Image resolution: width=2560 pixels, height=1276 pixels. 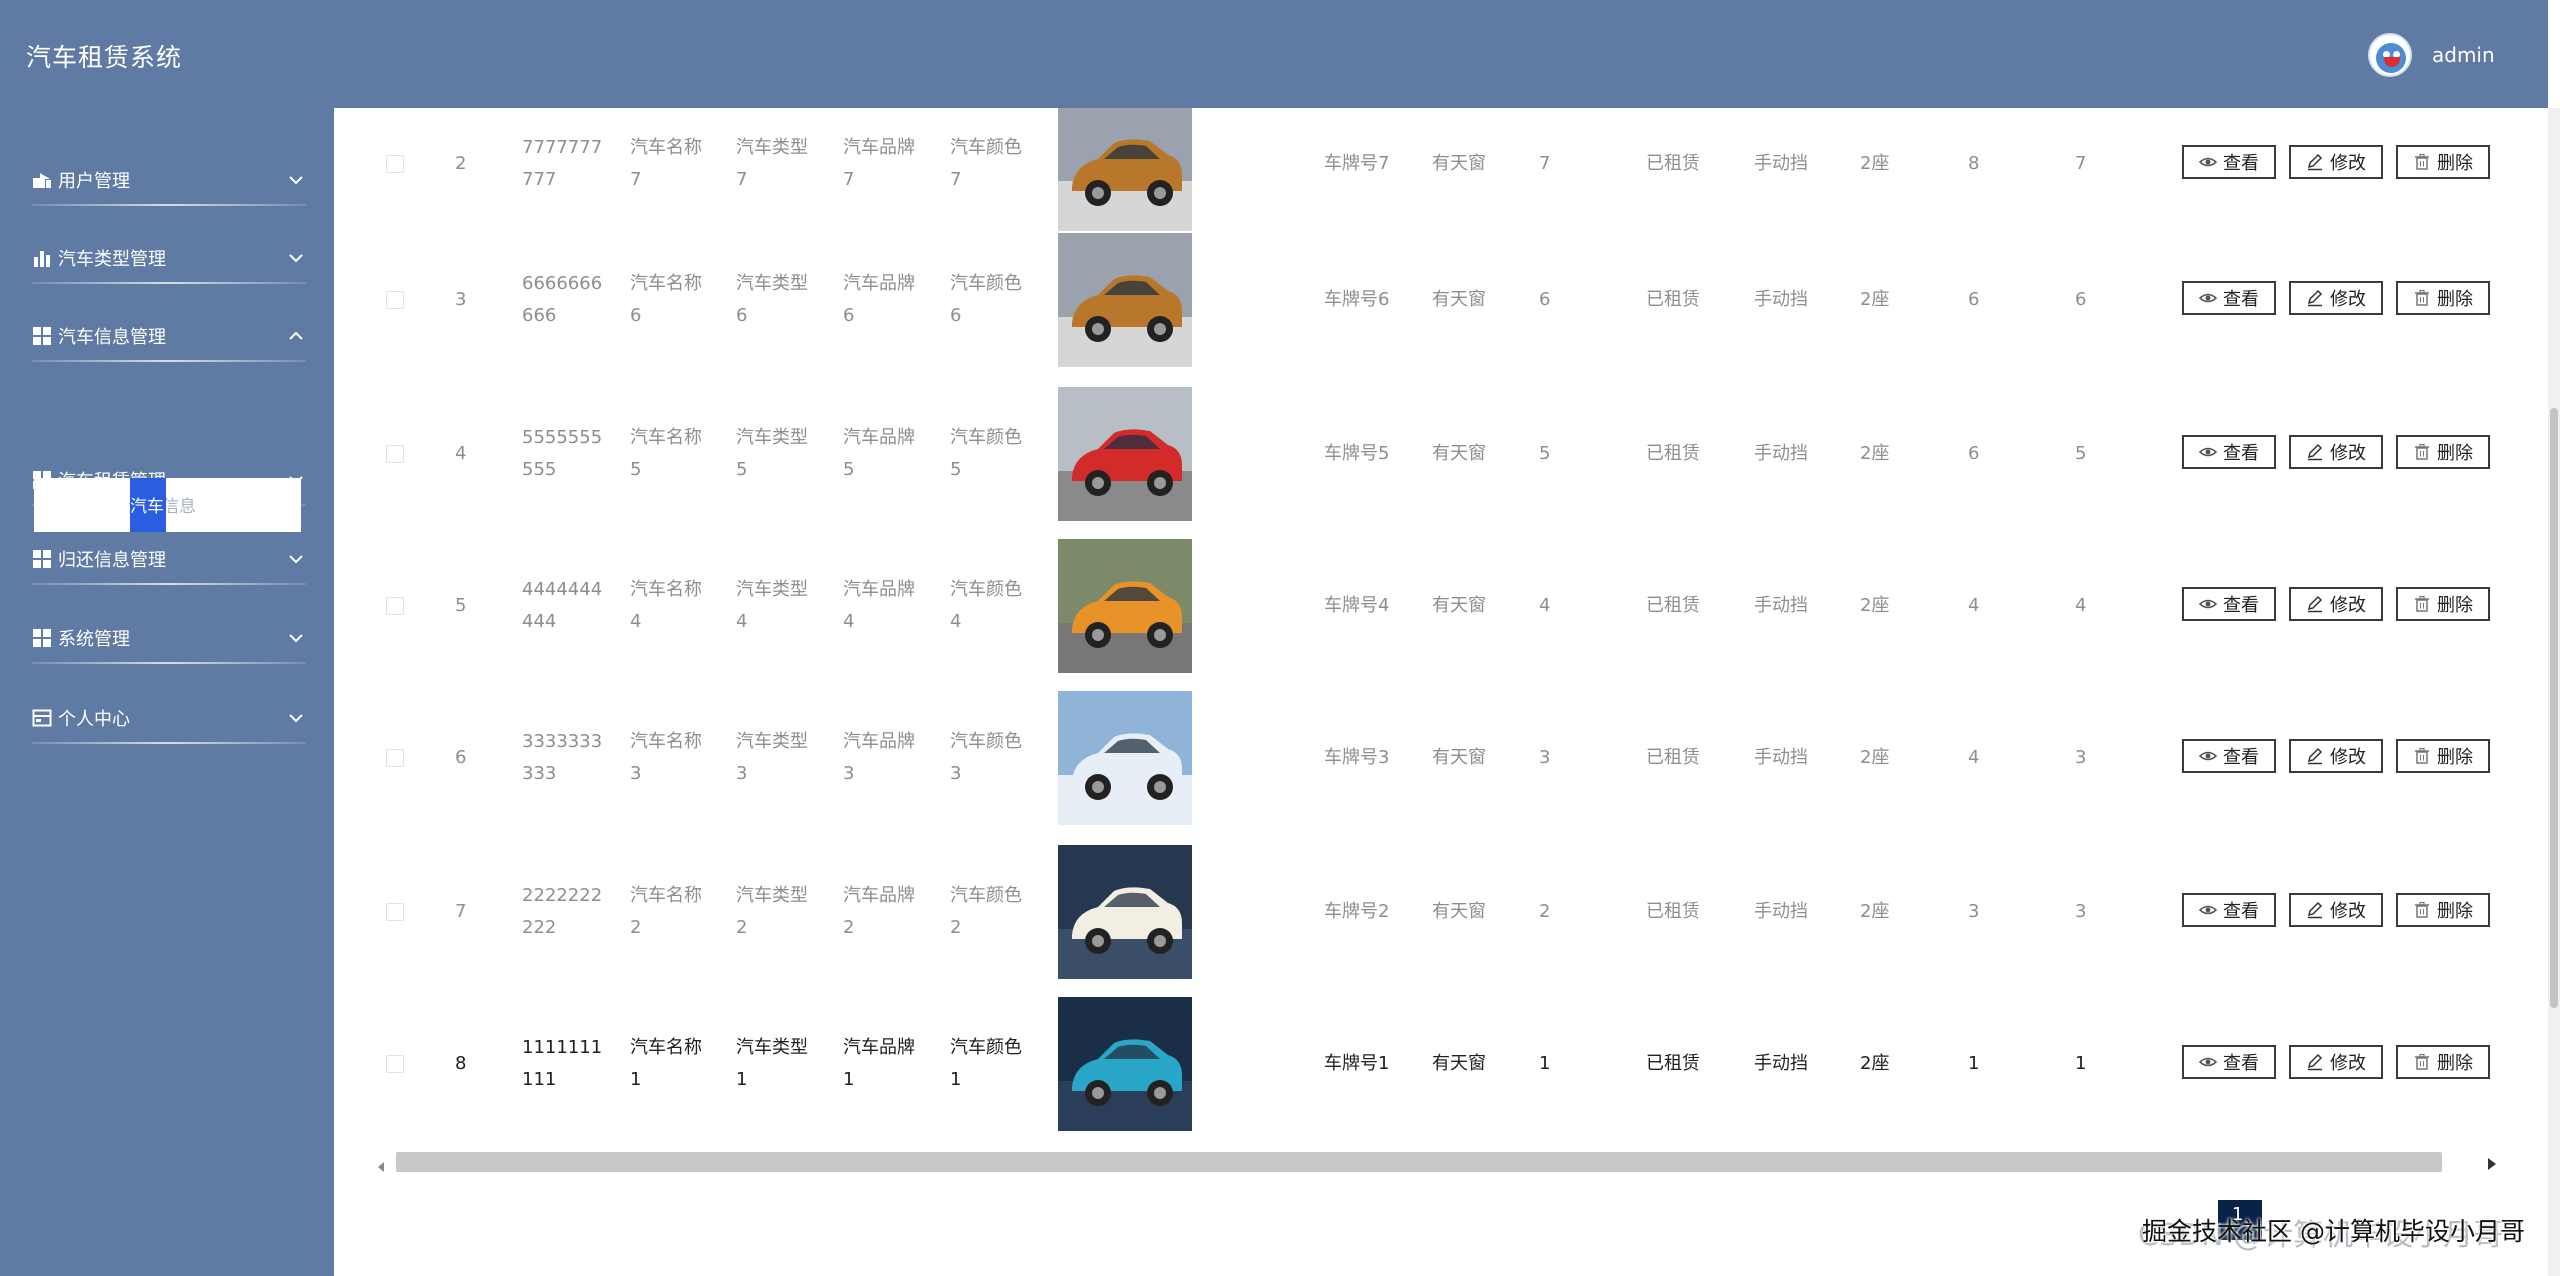 I want to click on car-color: 汽车颜色 5, so click(x=986, y=453).